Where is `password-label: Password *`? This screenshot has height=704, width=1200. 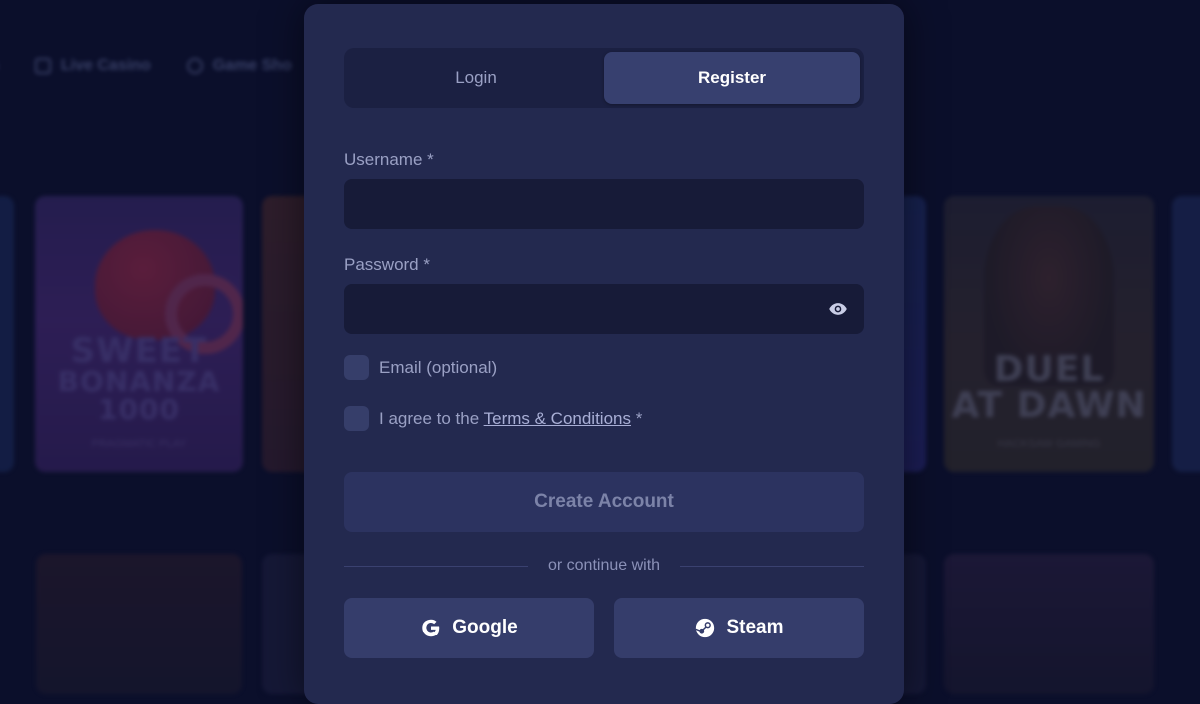
password-label: Password * is located at coordinates (387, 265).